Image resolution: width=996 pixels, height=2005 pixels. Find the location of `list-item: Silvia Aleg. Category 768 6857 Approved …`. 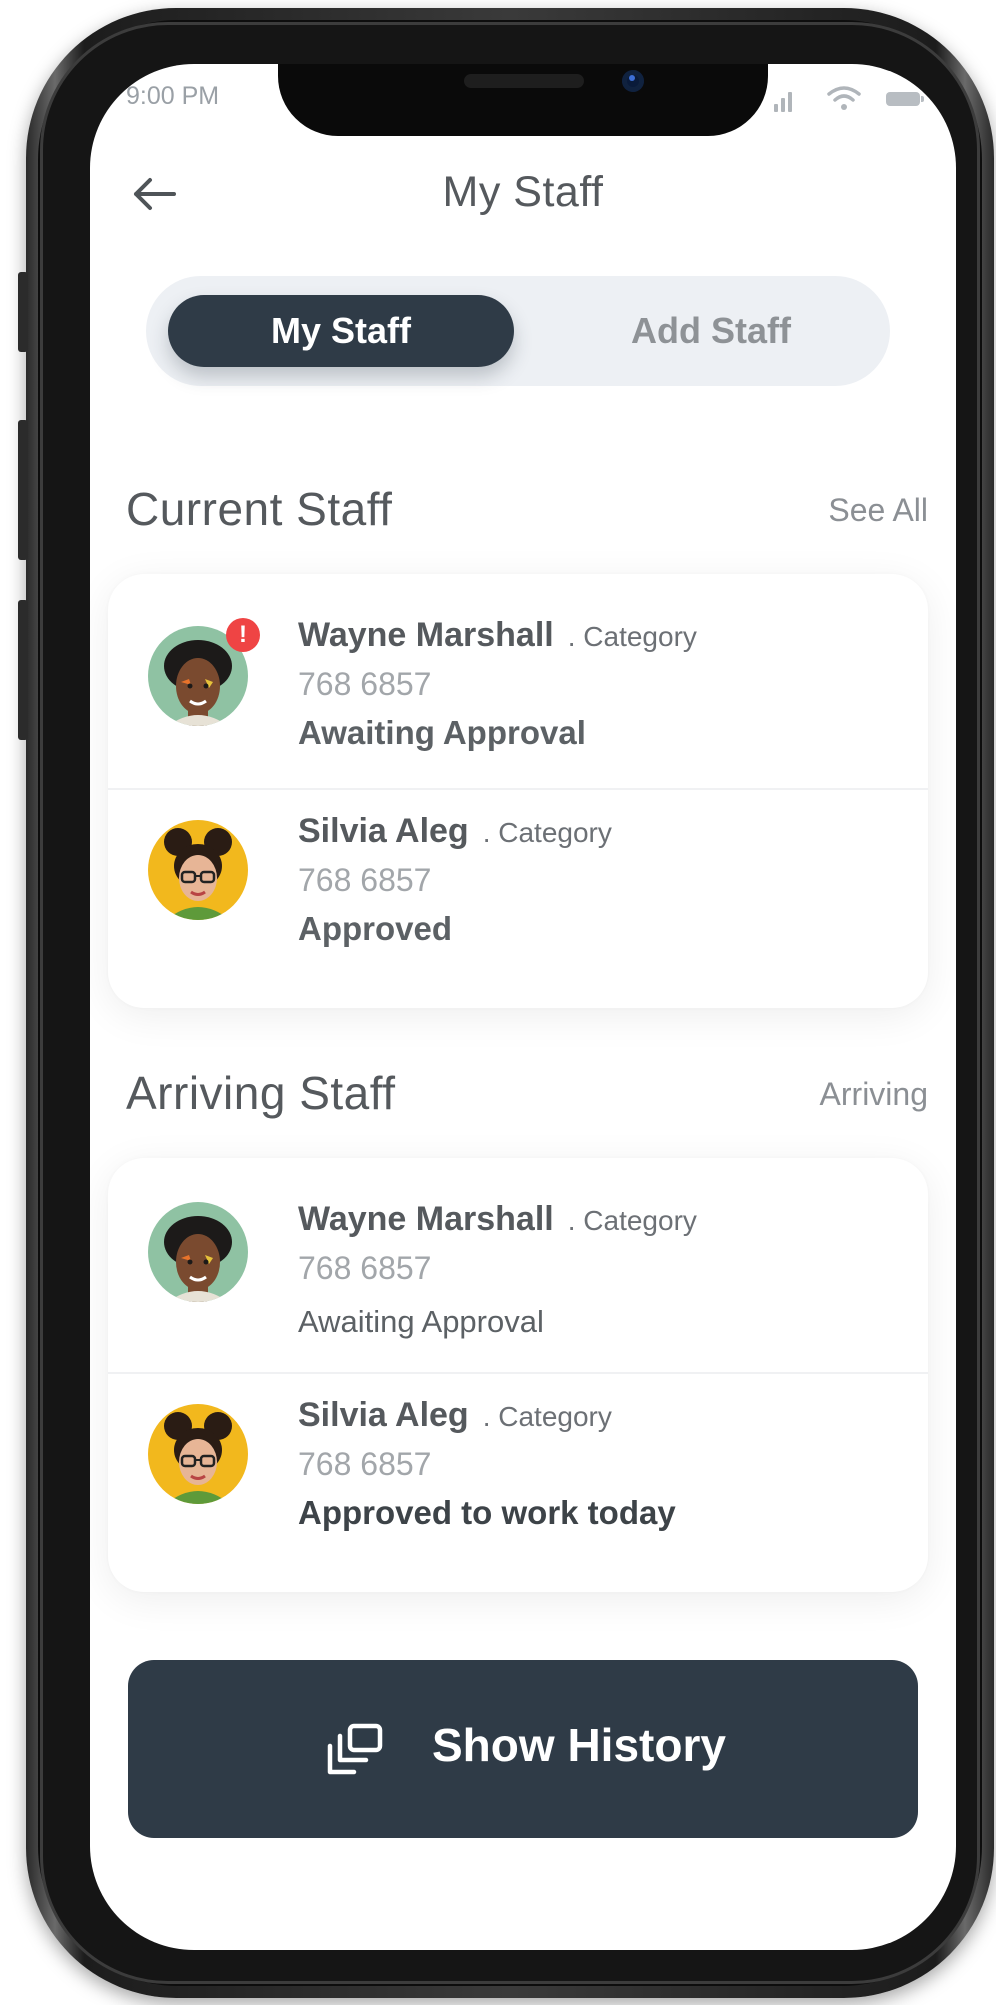

list-item: Silvia Aleg. Category 768 6857 Approved … is located at coordinates (518, 1483).